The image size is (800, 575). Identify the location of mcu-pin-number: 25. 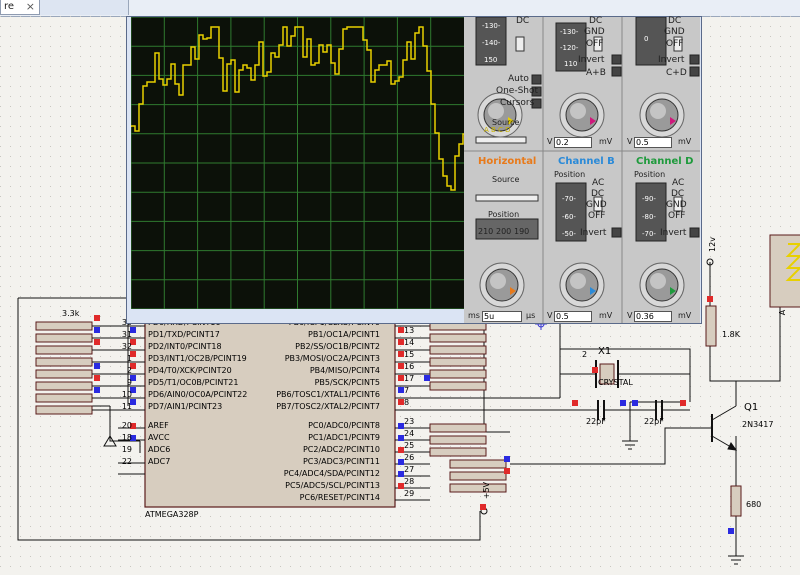
(409, 445).